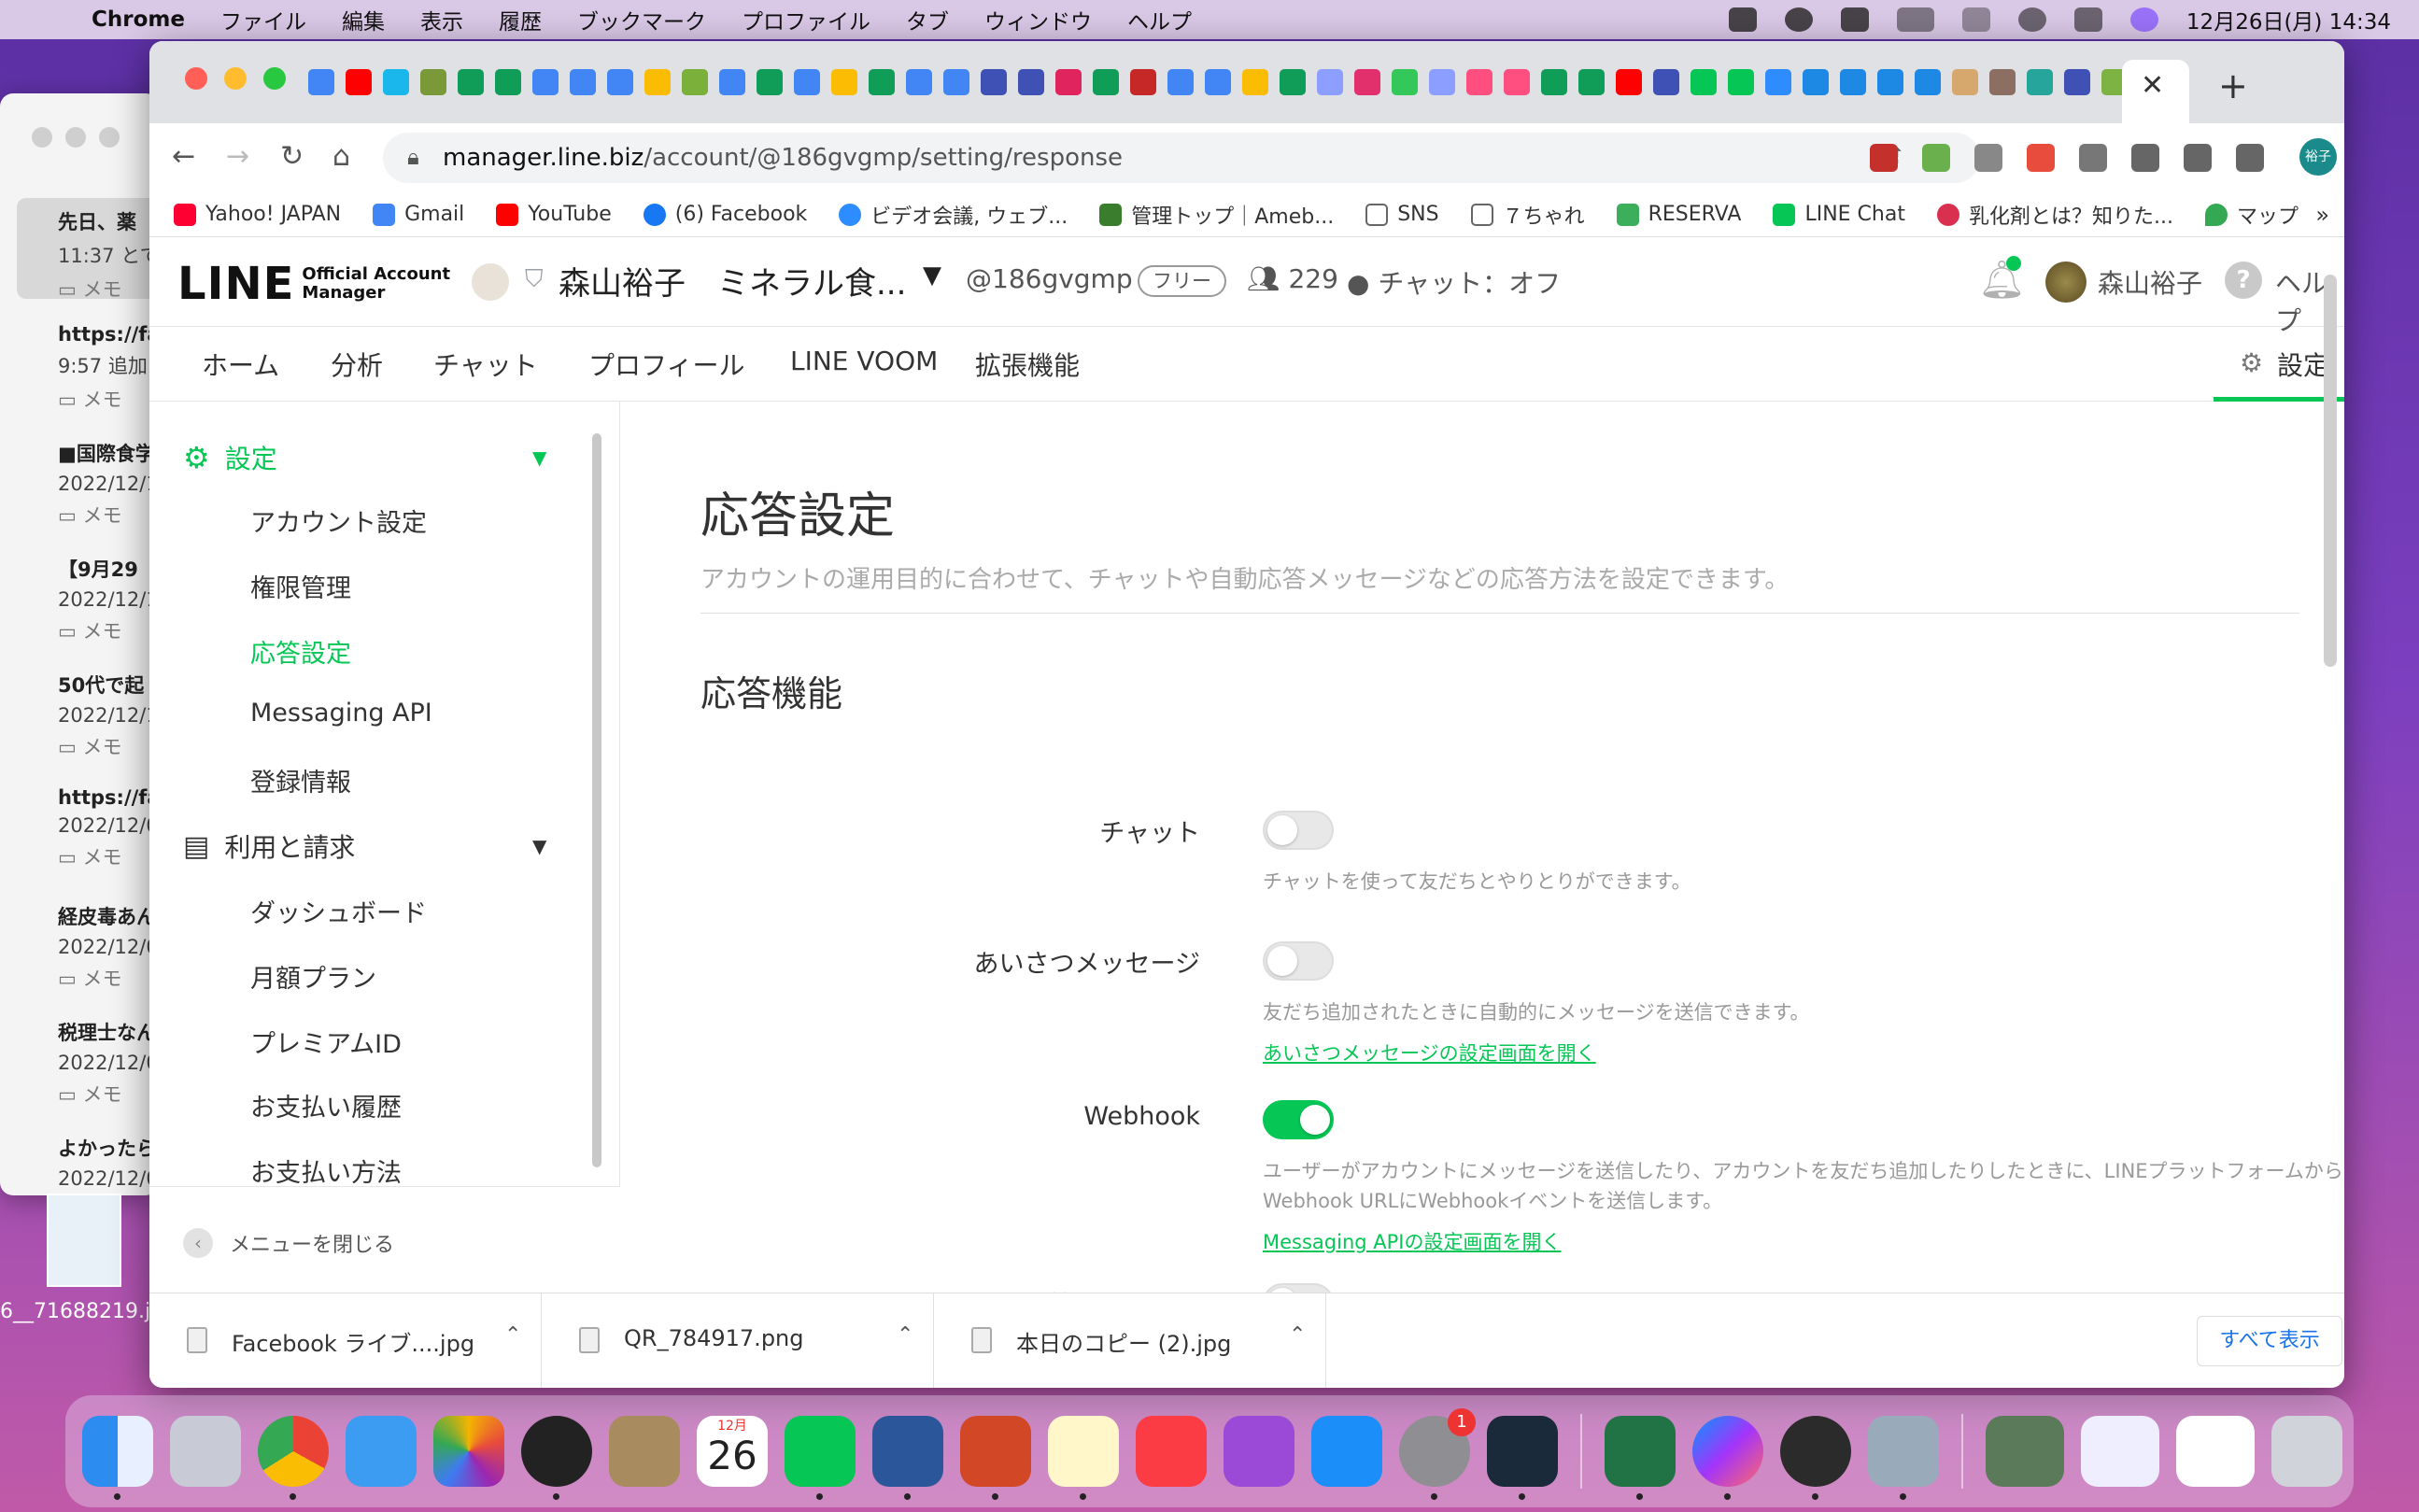 The width and height of the screenshot is (2419, 1512). Describe the element at coordinates (88, 595) in the screenshot. I see `note-item: 【9月29 2022/12/1 ▭ メモ` at that location.